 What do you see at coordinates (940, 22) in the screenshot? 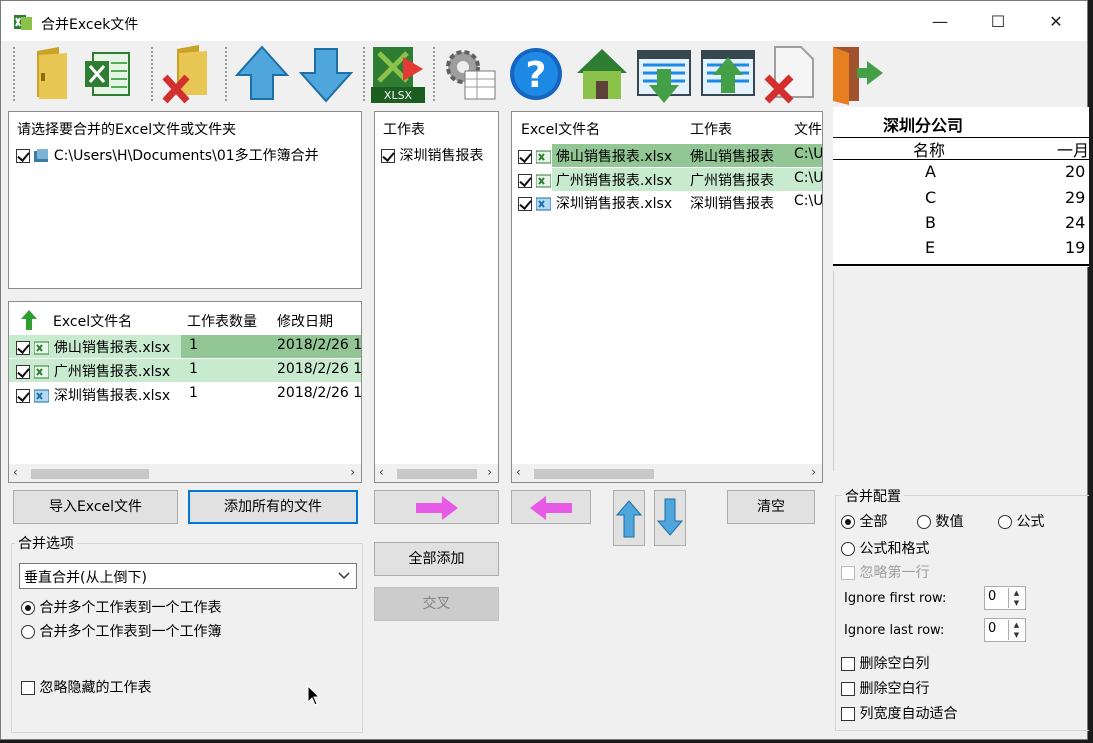
I see `minimize-button: —` at bounding box center [940, 22].